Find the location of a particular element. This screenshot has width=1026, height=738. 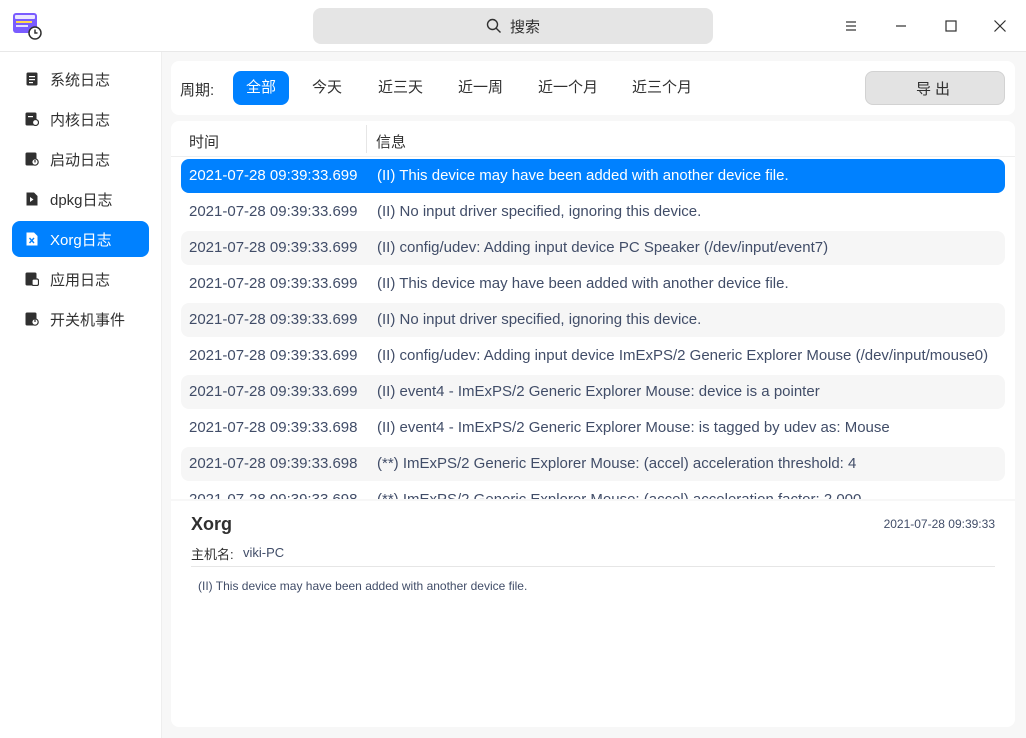

search-input: 搜索 is located at coordinates (513, 26).